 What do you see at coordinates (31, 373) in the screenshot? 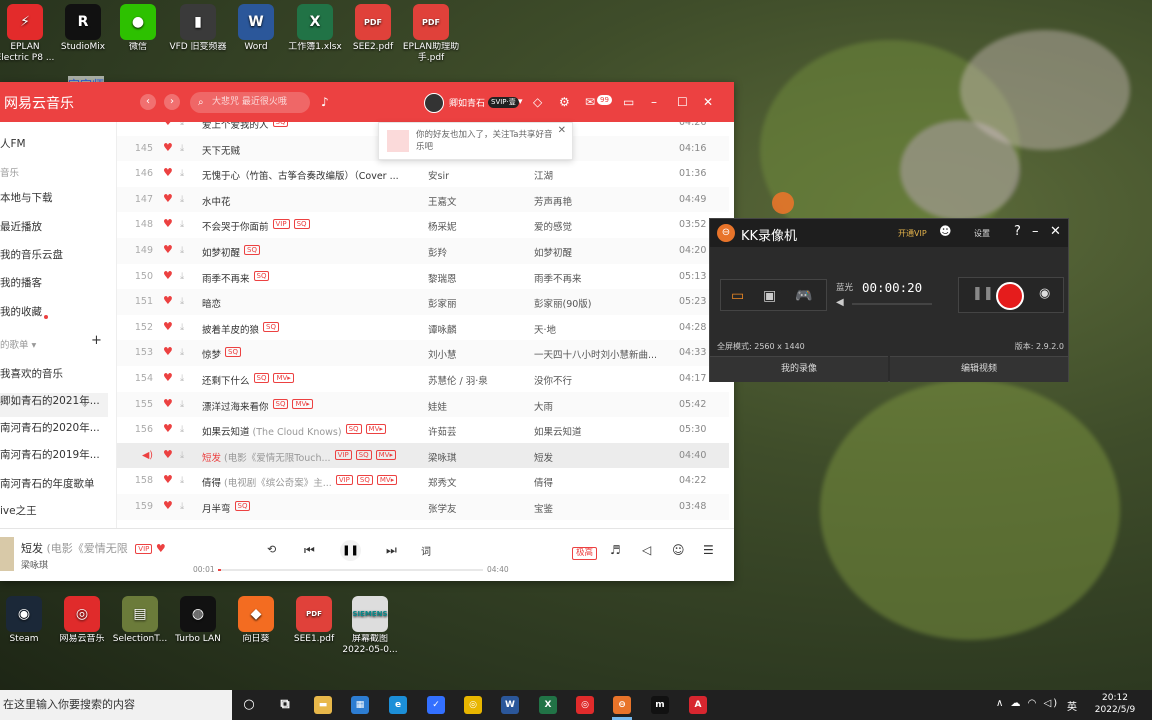
I see `sidebar-item: 我喜欢的音乐` at bounding box center [31, 373].